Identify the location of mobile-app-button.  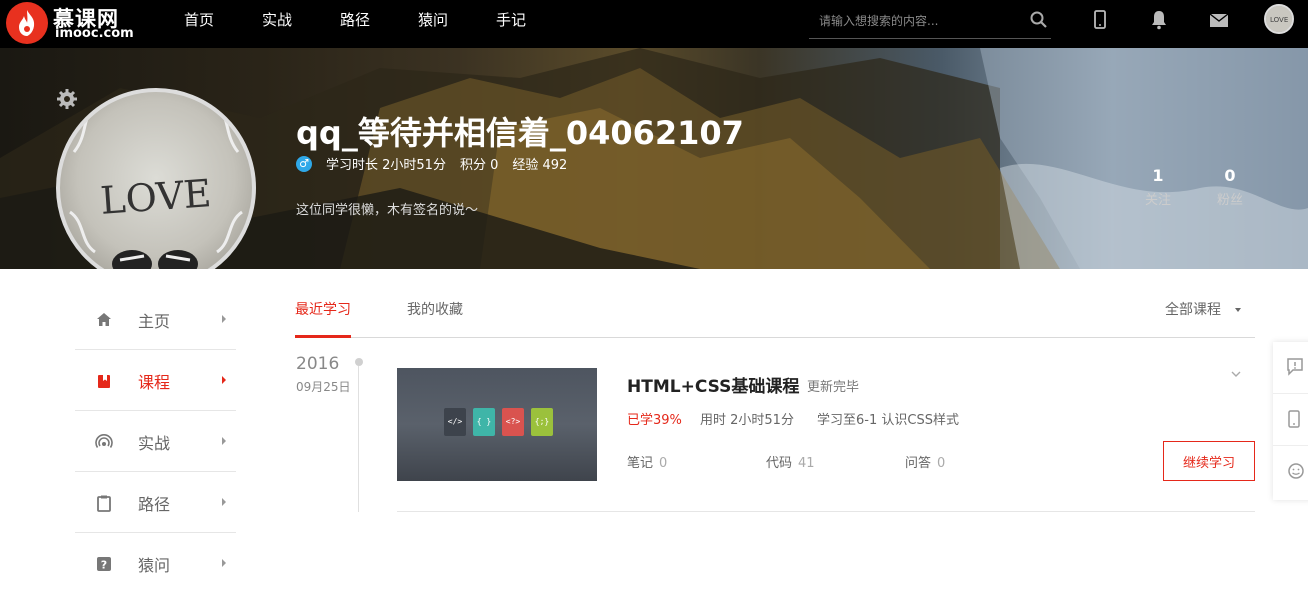
(1290, 420).